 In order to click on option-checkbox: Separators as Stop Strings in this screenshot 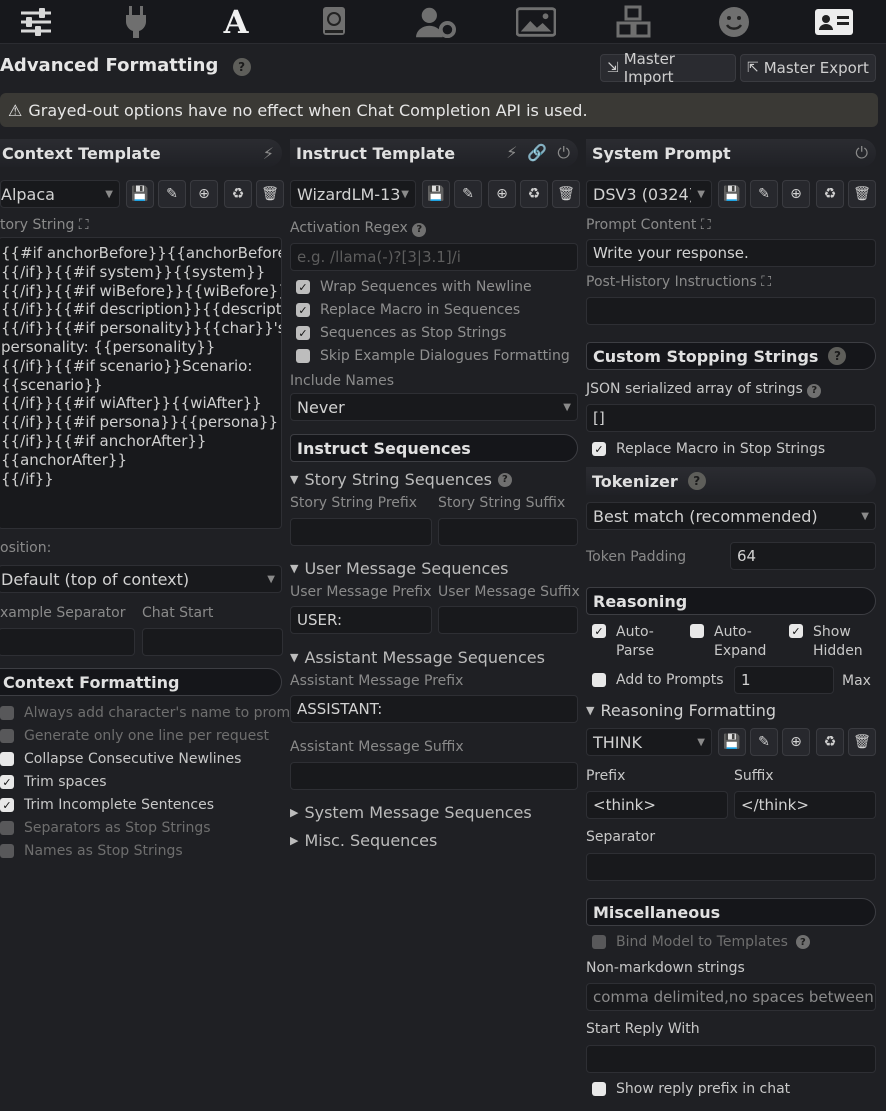, I will do `click(105, 828)`.